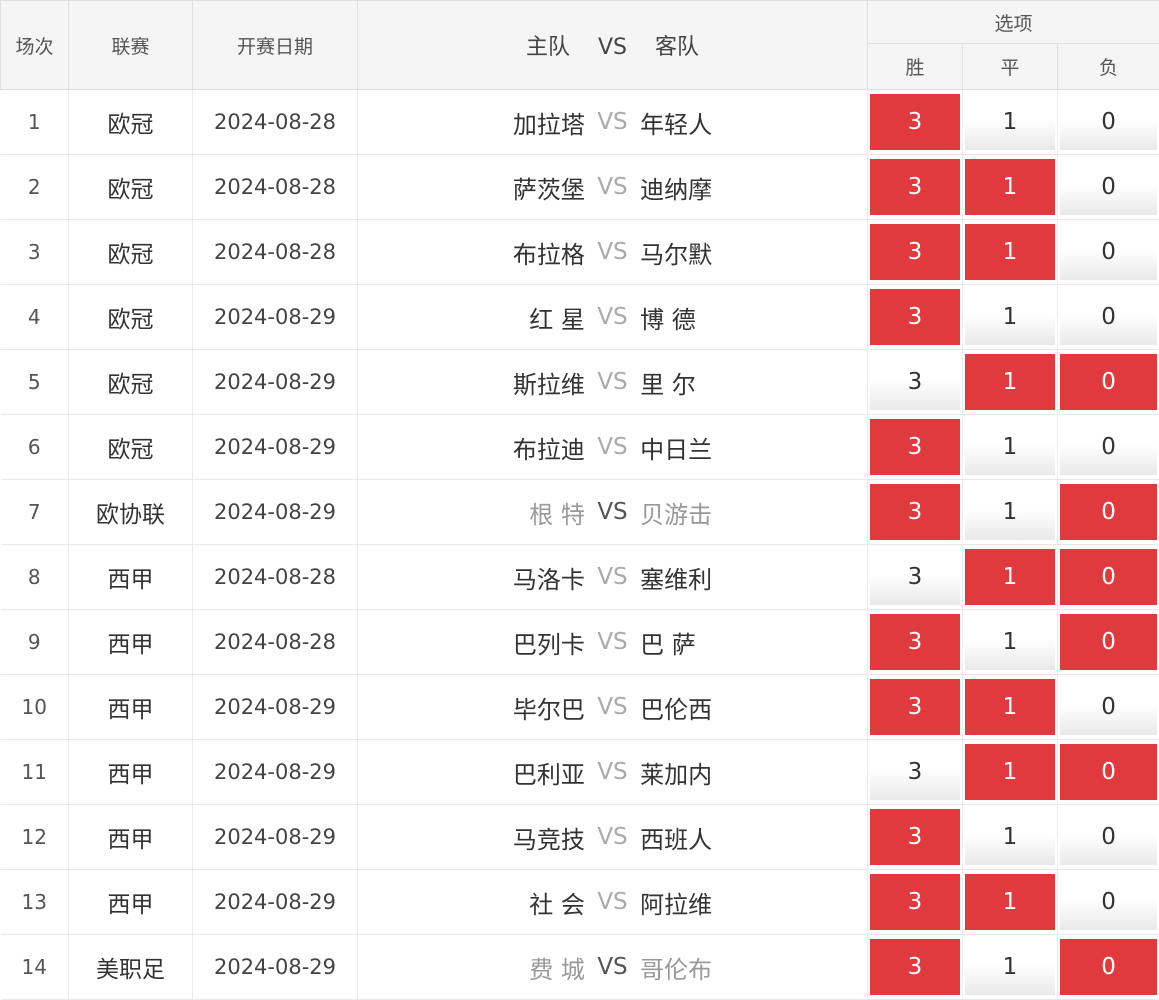  Describe the element at coordinates (471, 317) in the screenshot. I see `home-team: 红 星` at that location.